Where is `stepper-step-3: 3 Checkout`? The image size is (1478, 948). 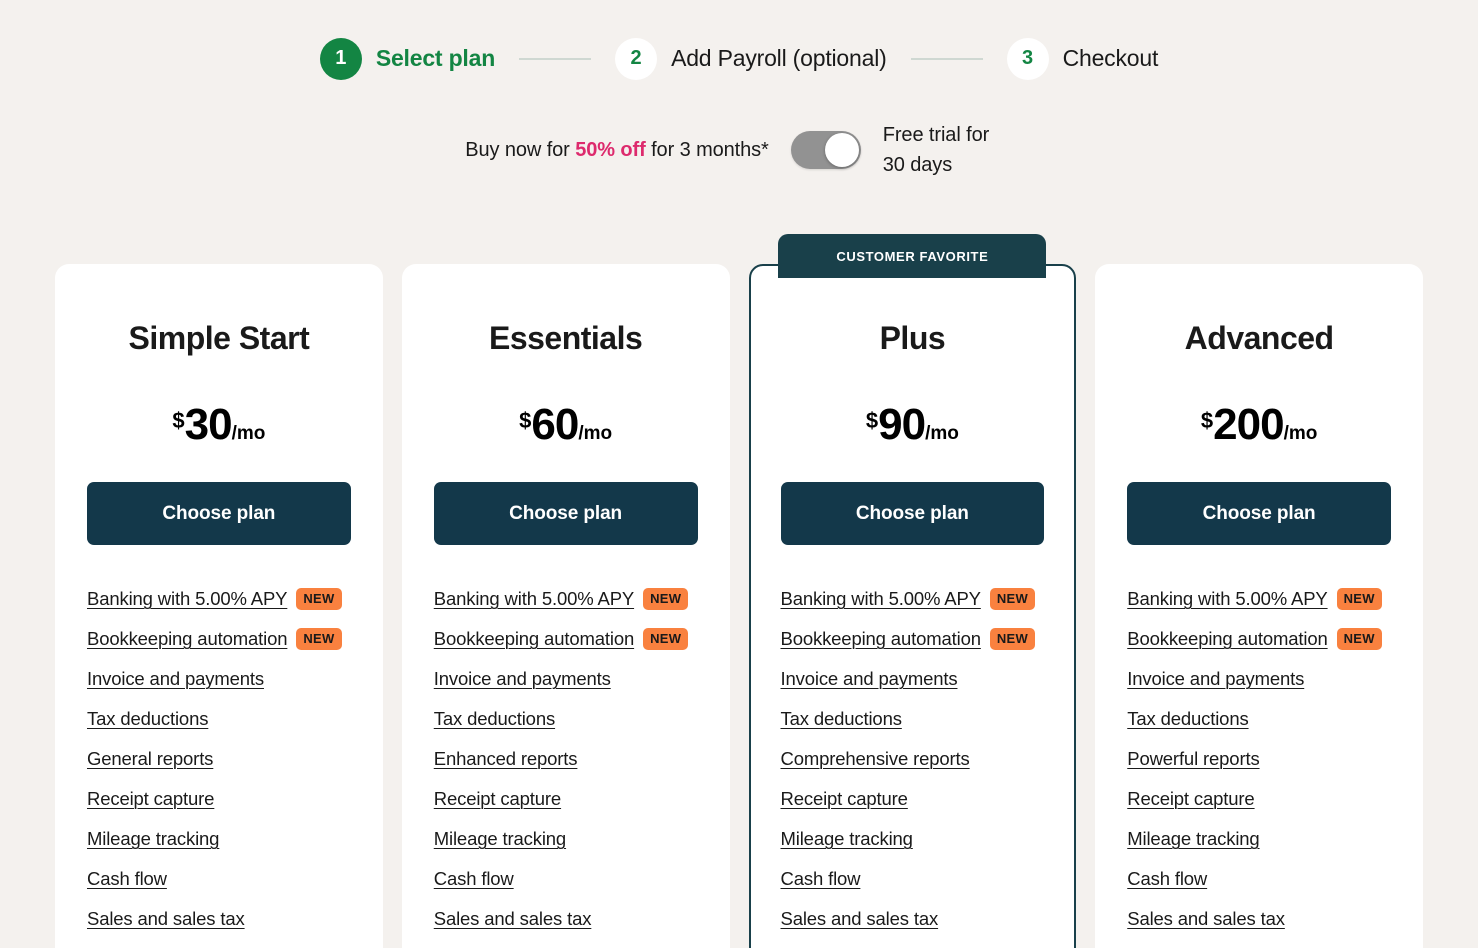 stepper-step-3: 3 Checkout is located at coordinates (1082, 58).